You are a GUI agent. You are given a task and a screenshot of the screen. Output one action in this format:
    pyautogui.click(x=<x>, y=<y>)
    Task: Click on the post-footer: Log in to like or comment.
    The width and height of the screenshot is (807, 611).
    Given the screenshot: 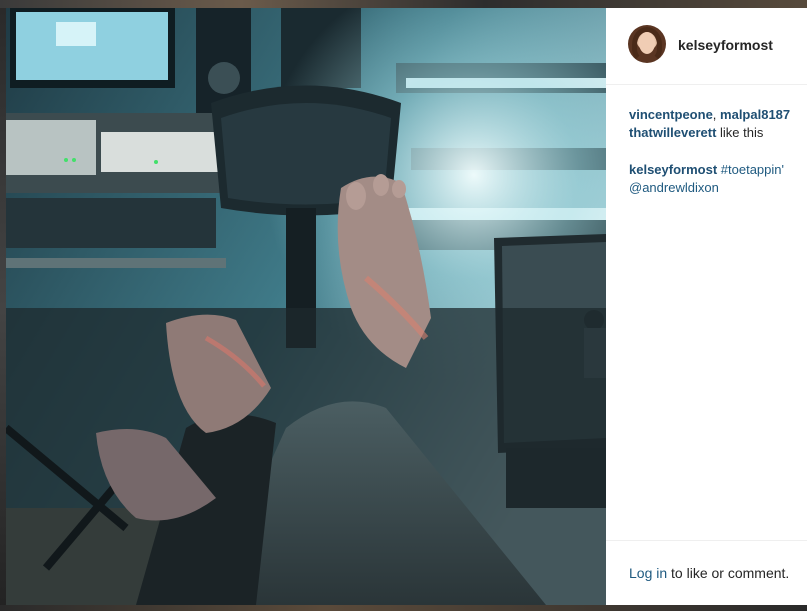 What is the action you would take?
    pyautogui.click(x=706, y=573)
    